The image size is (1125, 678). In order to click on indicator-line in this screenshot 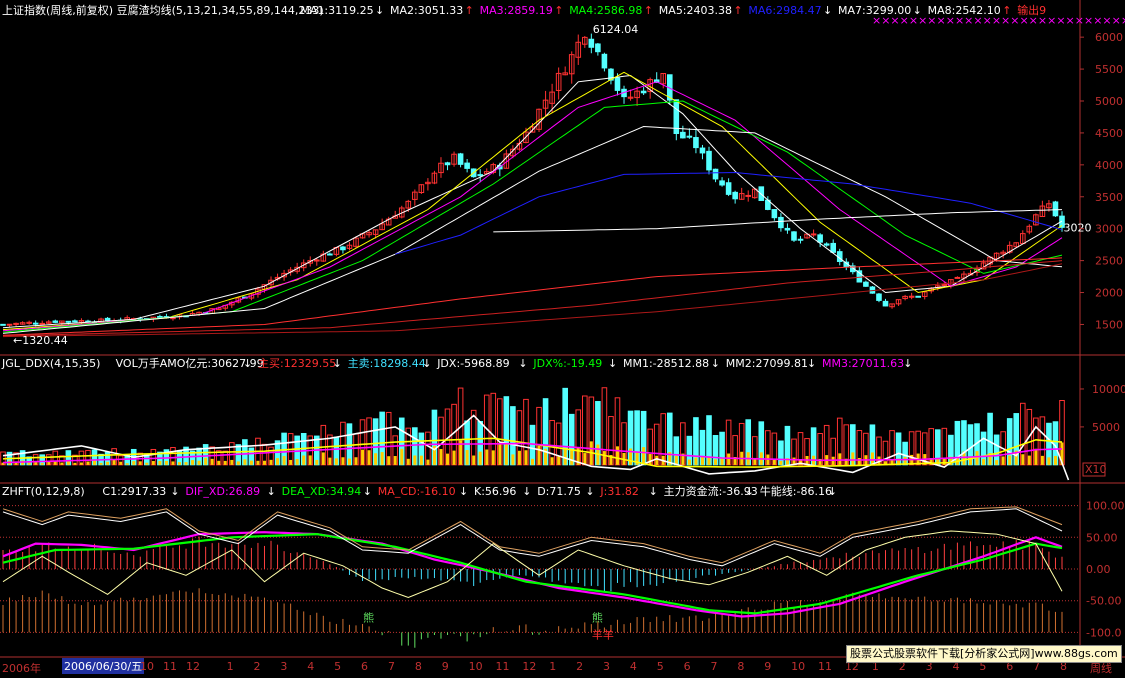, I will do `click(532, 535)`.